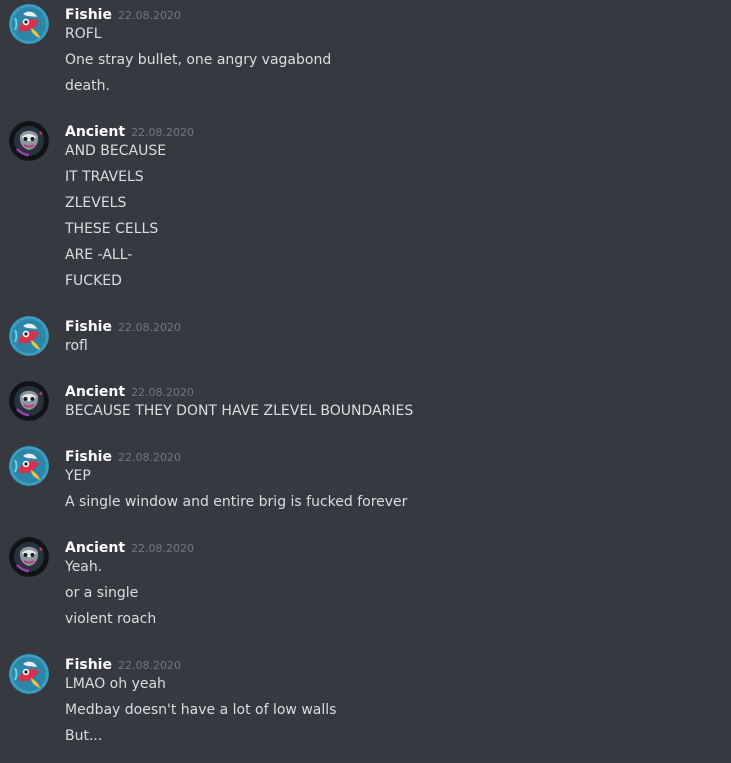 The image size is (731, 763). I want to click on message-text: AND BECAUSE, so click(116, 151).